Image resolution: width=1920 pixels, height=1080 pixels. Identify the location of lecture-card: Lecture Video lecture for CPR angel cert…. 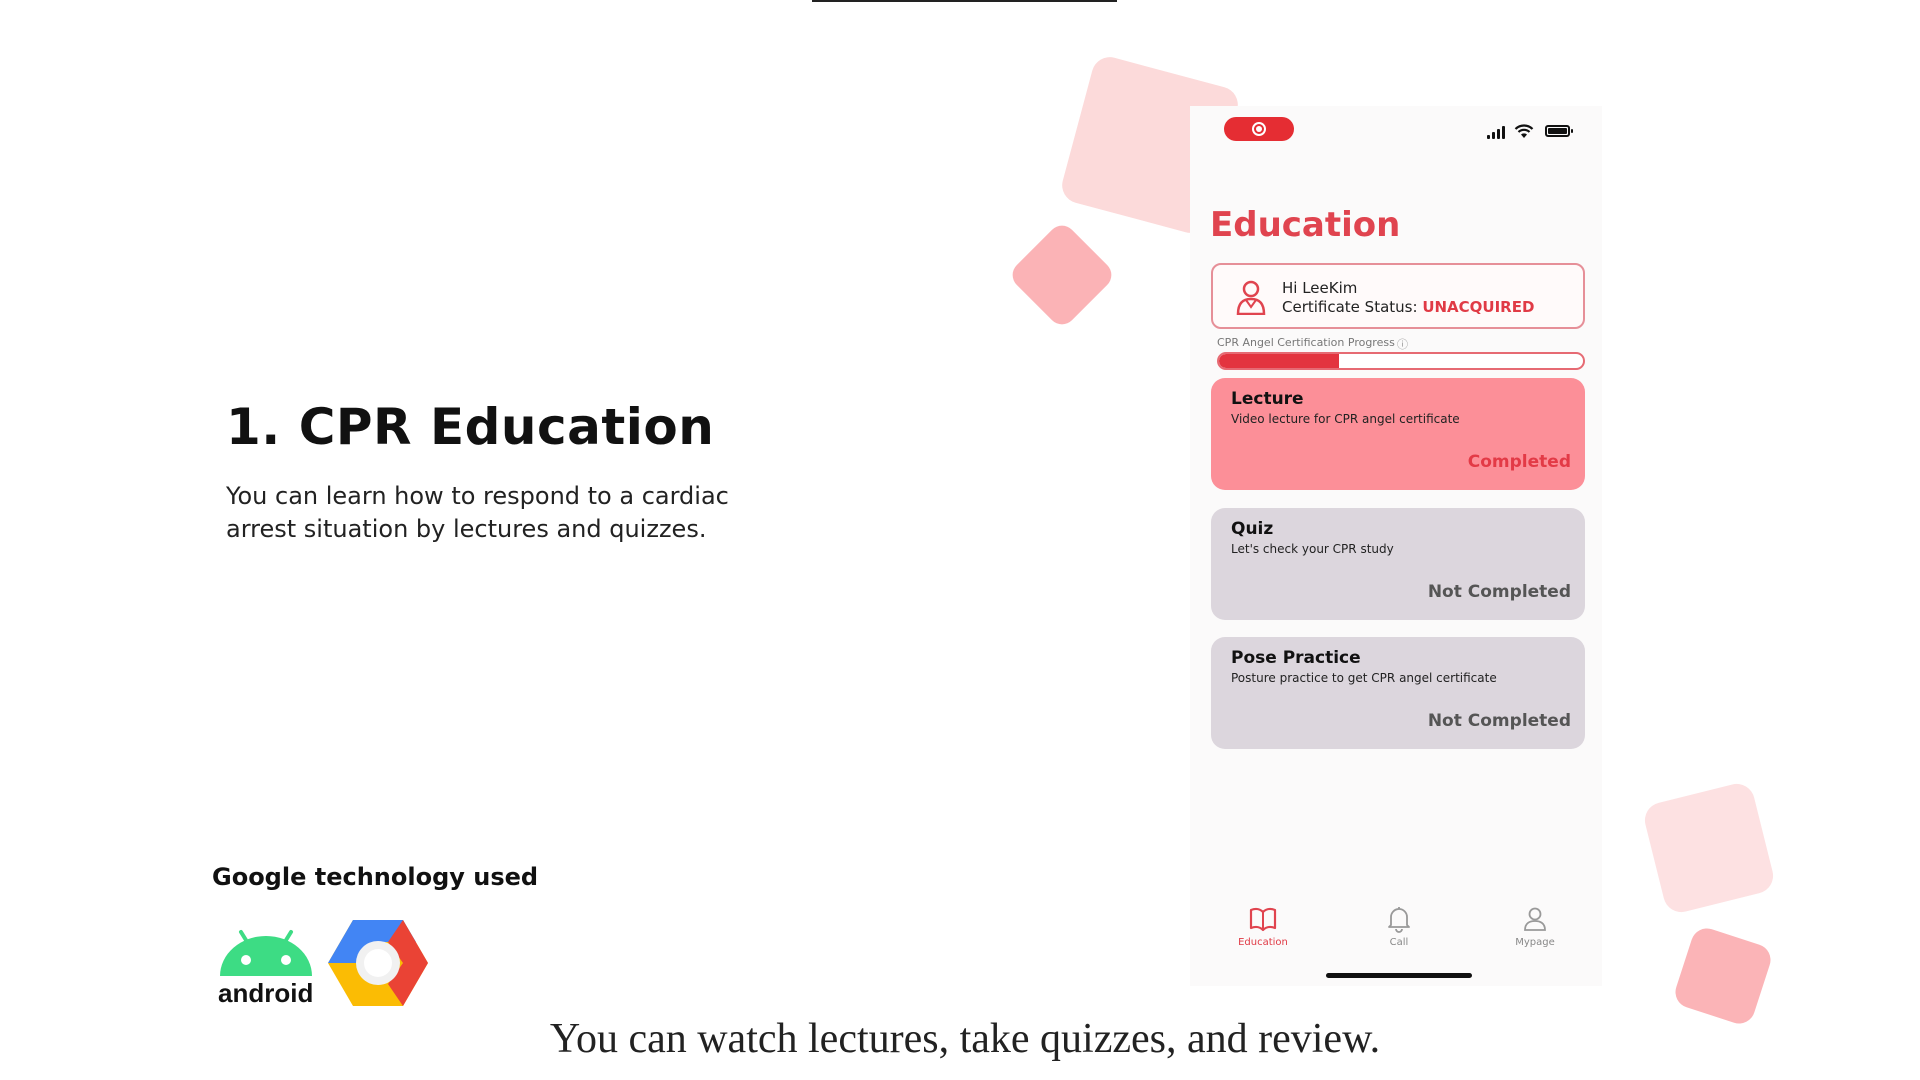
(1398, 434).